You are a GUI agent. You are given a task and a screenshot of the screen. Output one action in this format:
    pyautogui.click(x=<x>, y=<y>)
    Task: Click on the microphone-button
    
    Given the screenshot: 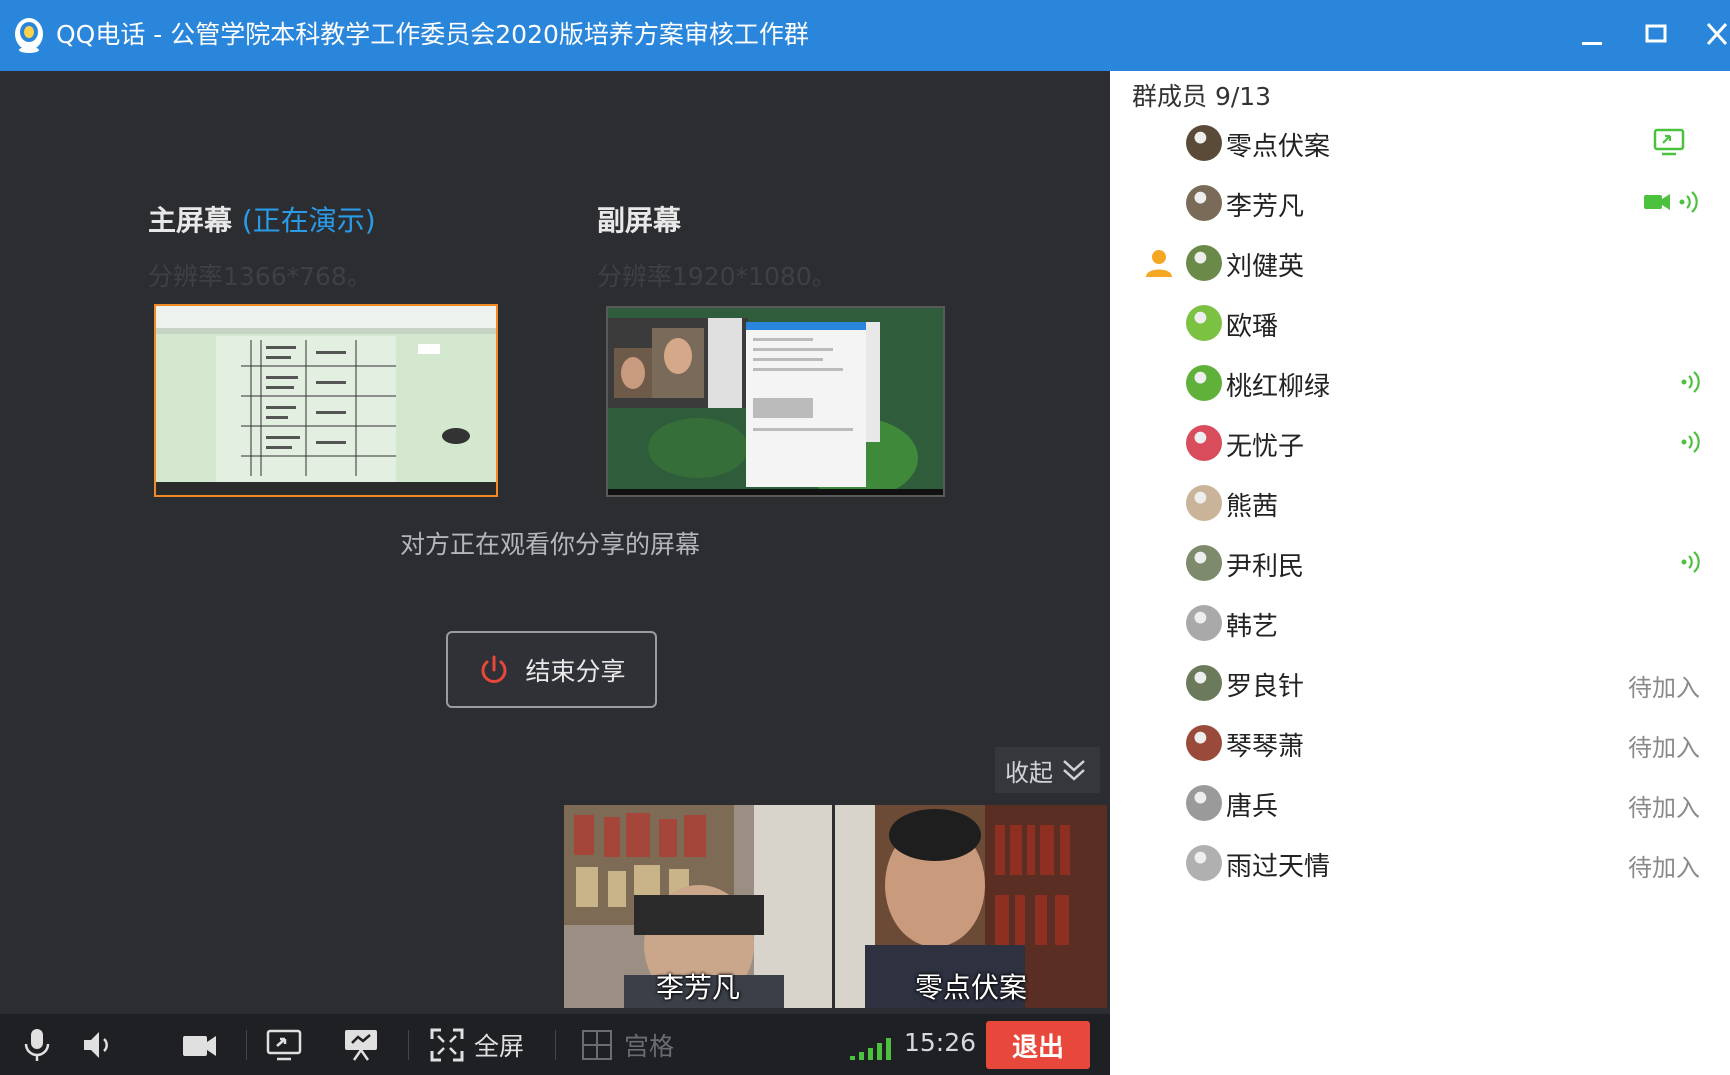 What is the action you would take?
    pyautogui.click(x=37, y=1045)
    